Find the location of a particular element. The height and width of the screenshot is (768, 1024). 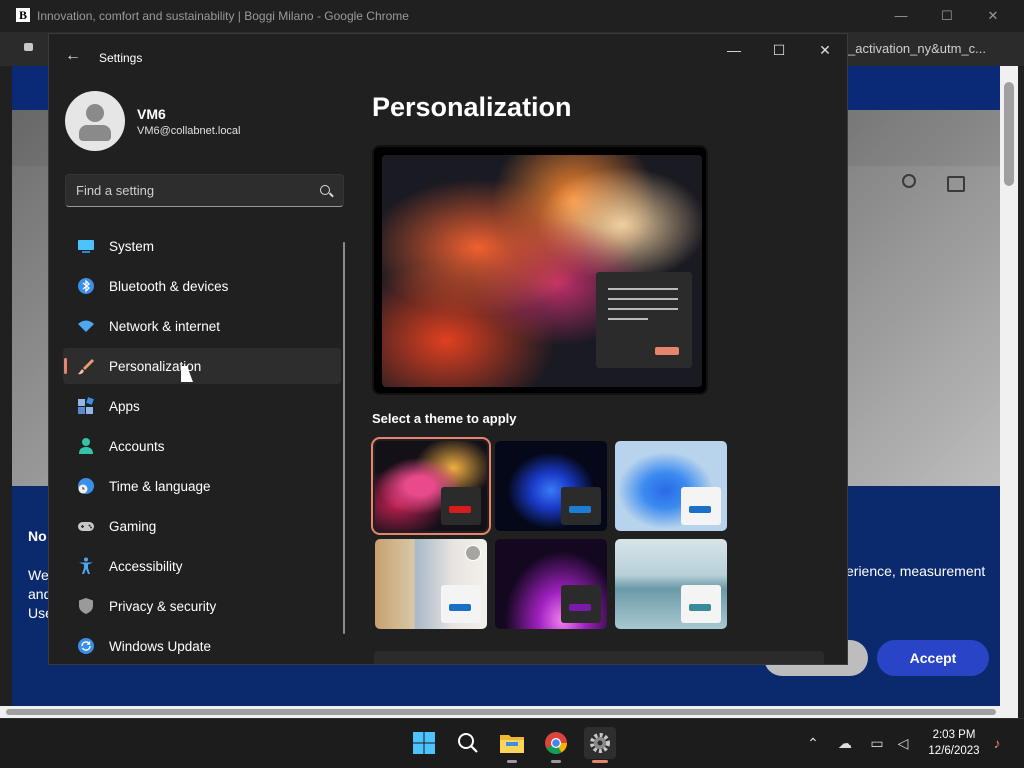

next-settings-card is located at coordinates (599, 657).